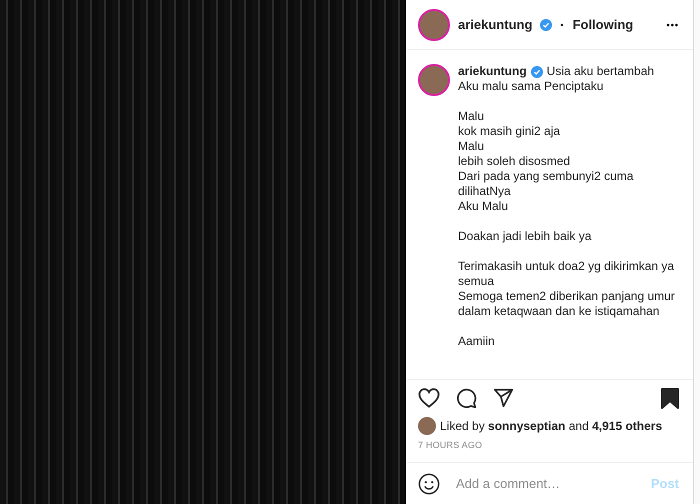 The image size is (700, 504). I want to click on caption-text: Aku Malu, so click(484, 206).